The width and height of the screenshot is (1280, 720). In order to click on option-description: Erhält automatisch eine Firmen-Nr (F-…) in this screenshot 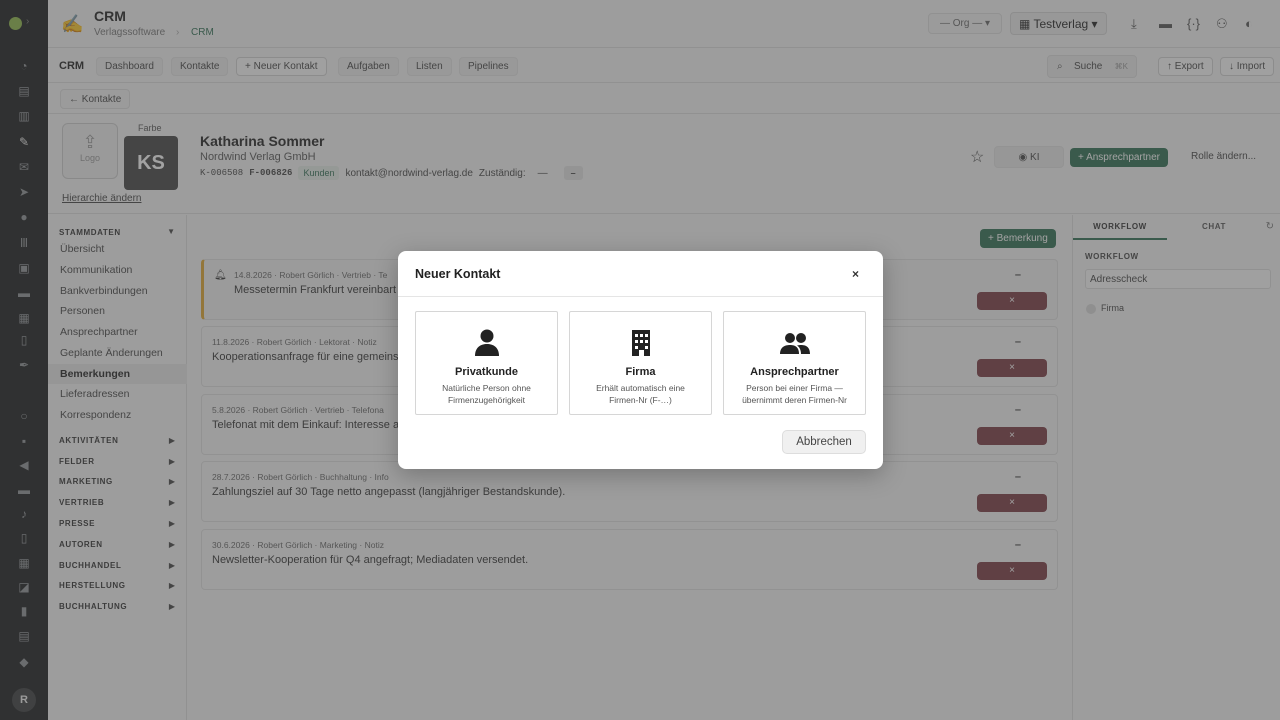, I will do `click(640, 394)`.